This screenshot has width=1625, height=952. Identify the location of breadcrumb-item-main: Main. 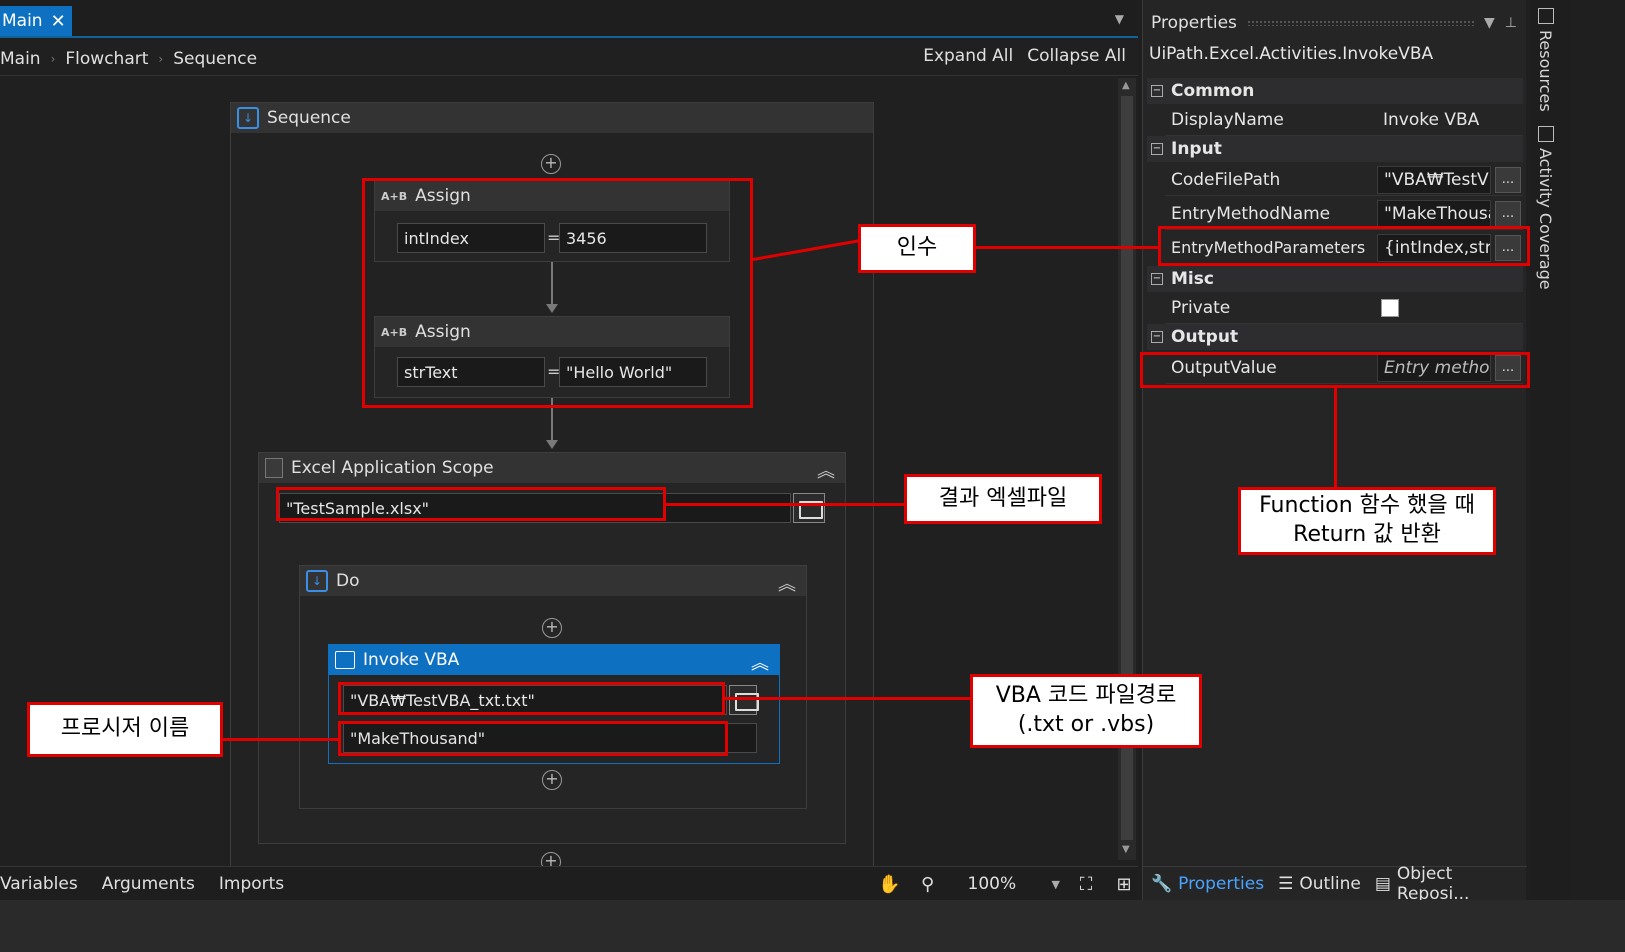
(20, 59).